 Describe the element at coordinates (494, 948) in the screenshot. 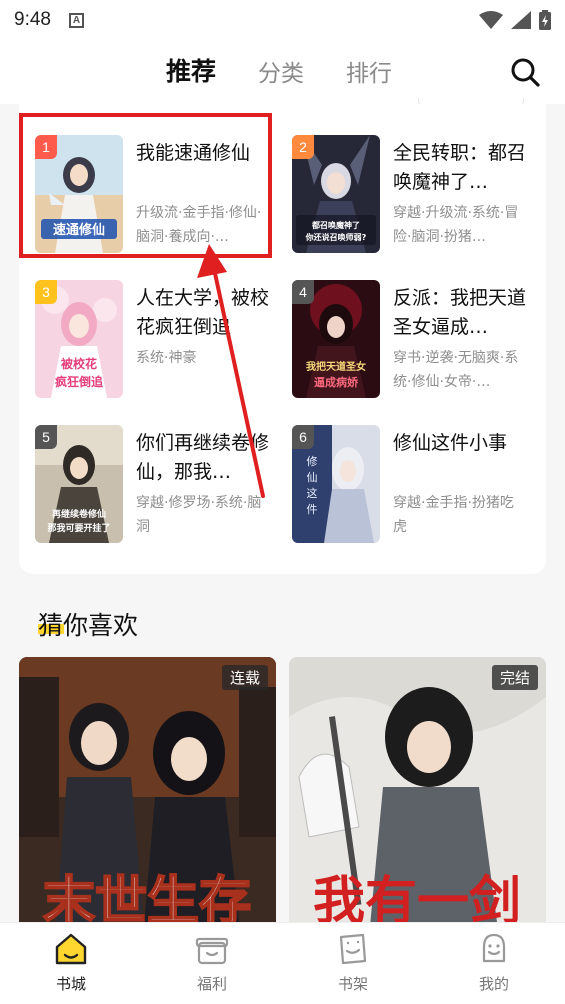

I see `profile-icon` at that location.